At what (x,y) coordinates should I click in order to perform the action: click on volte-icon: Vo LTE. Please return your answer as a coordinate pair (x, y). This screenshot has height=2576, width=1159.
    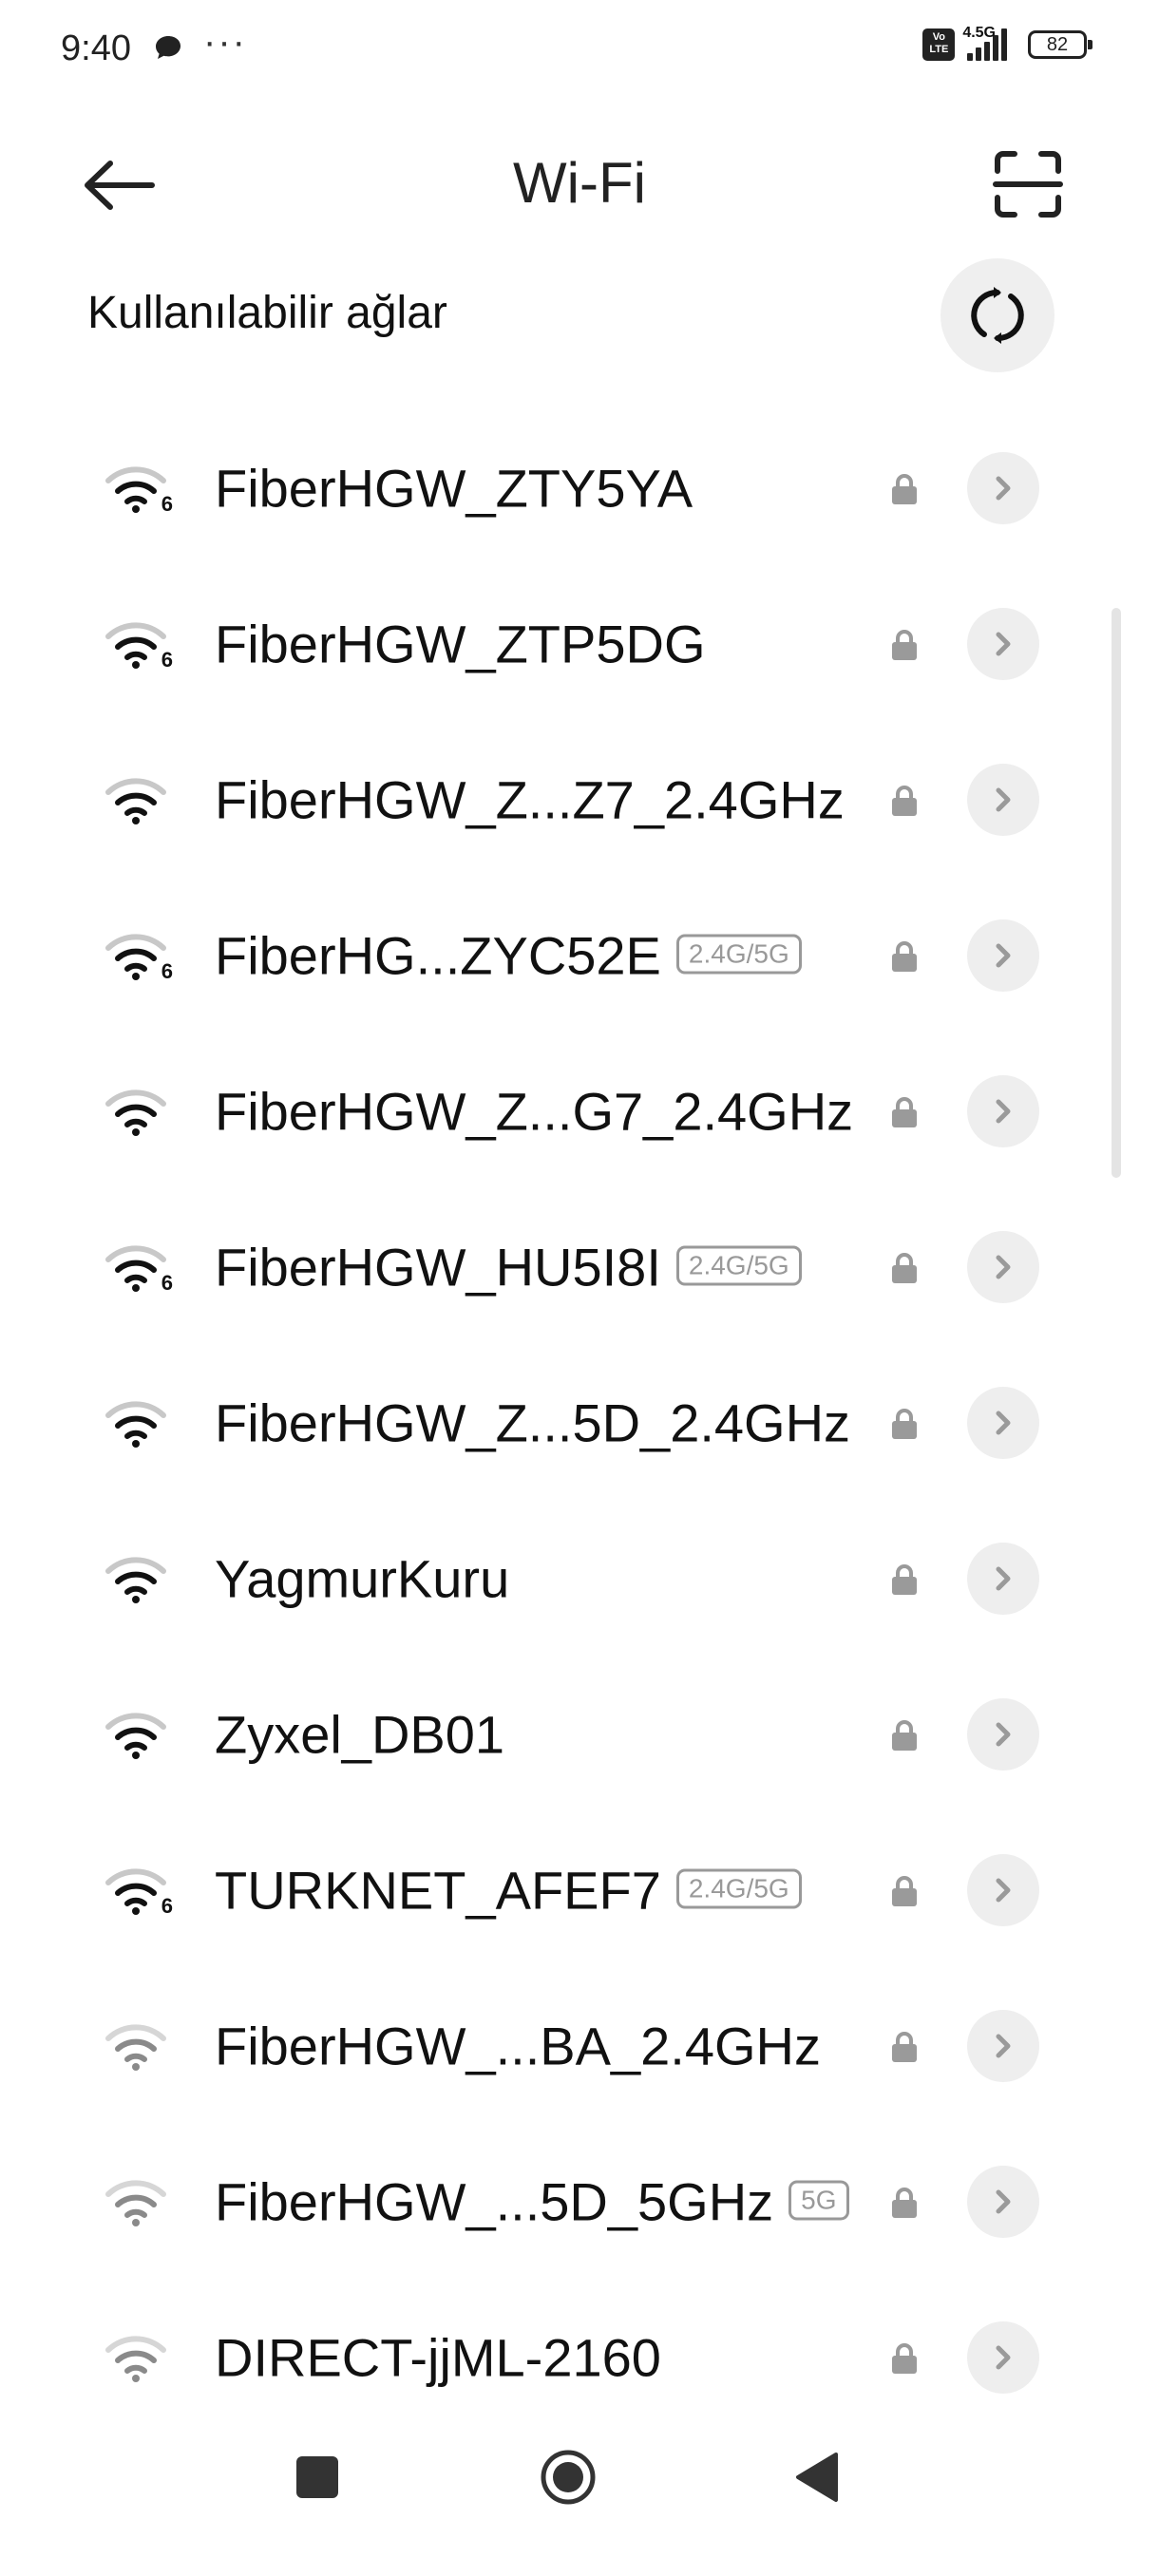
    Looking at the image, I should click on (939, 44).